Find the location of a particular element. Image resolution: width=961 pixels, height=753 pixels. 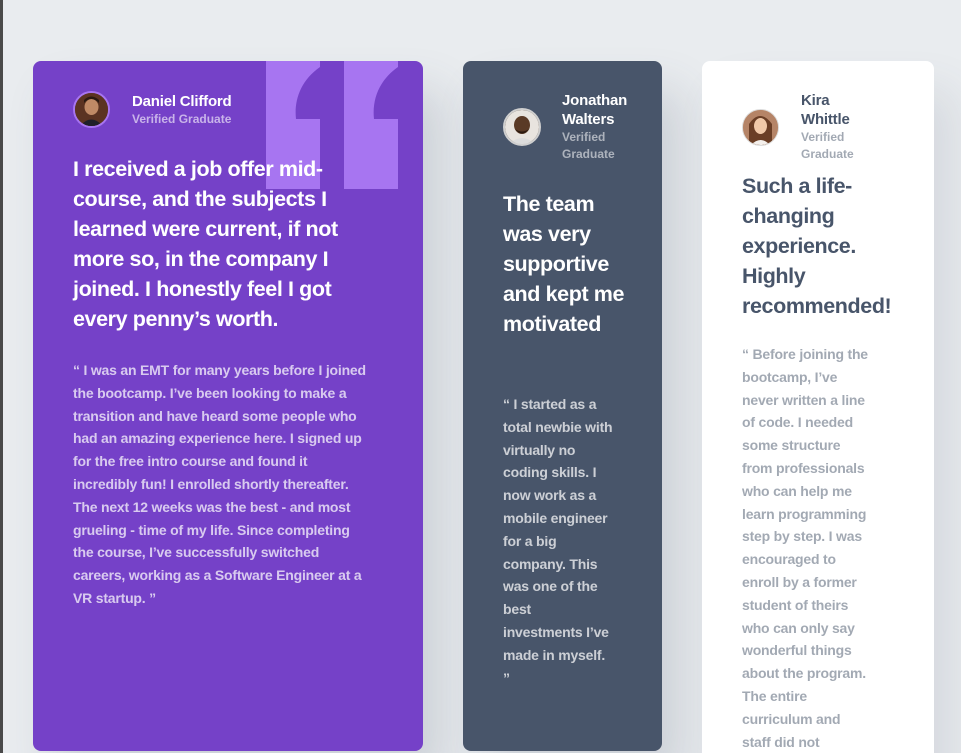

avatar-jonathan-icon is located at coordinates (522, 127).